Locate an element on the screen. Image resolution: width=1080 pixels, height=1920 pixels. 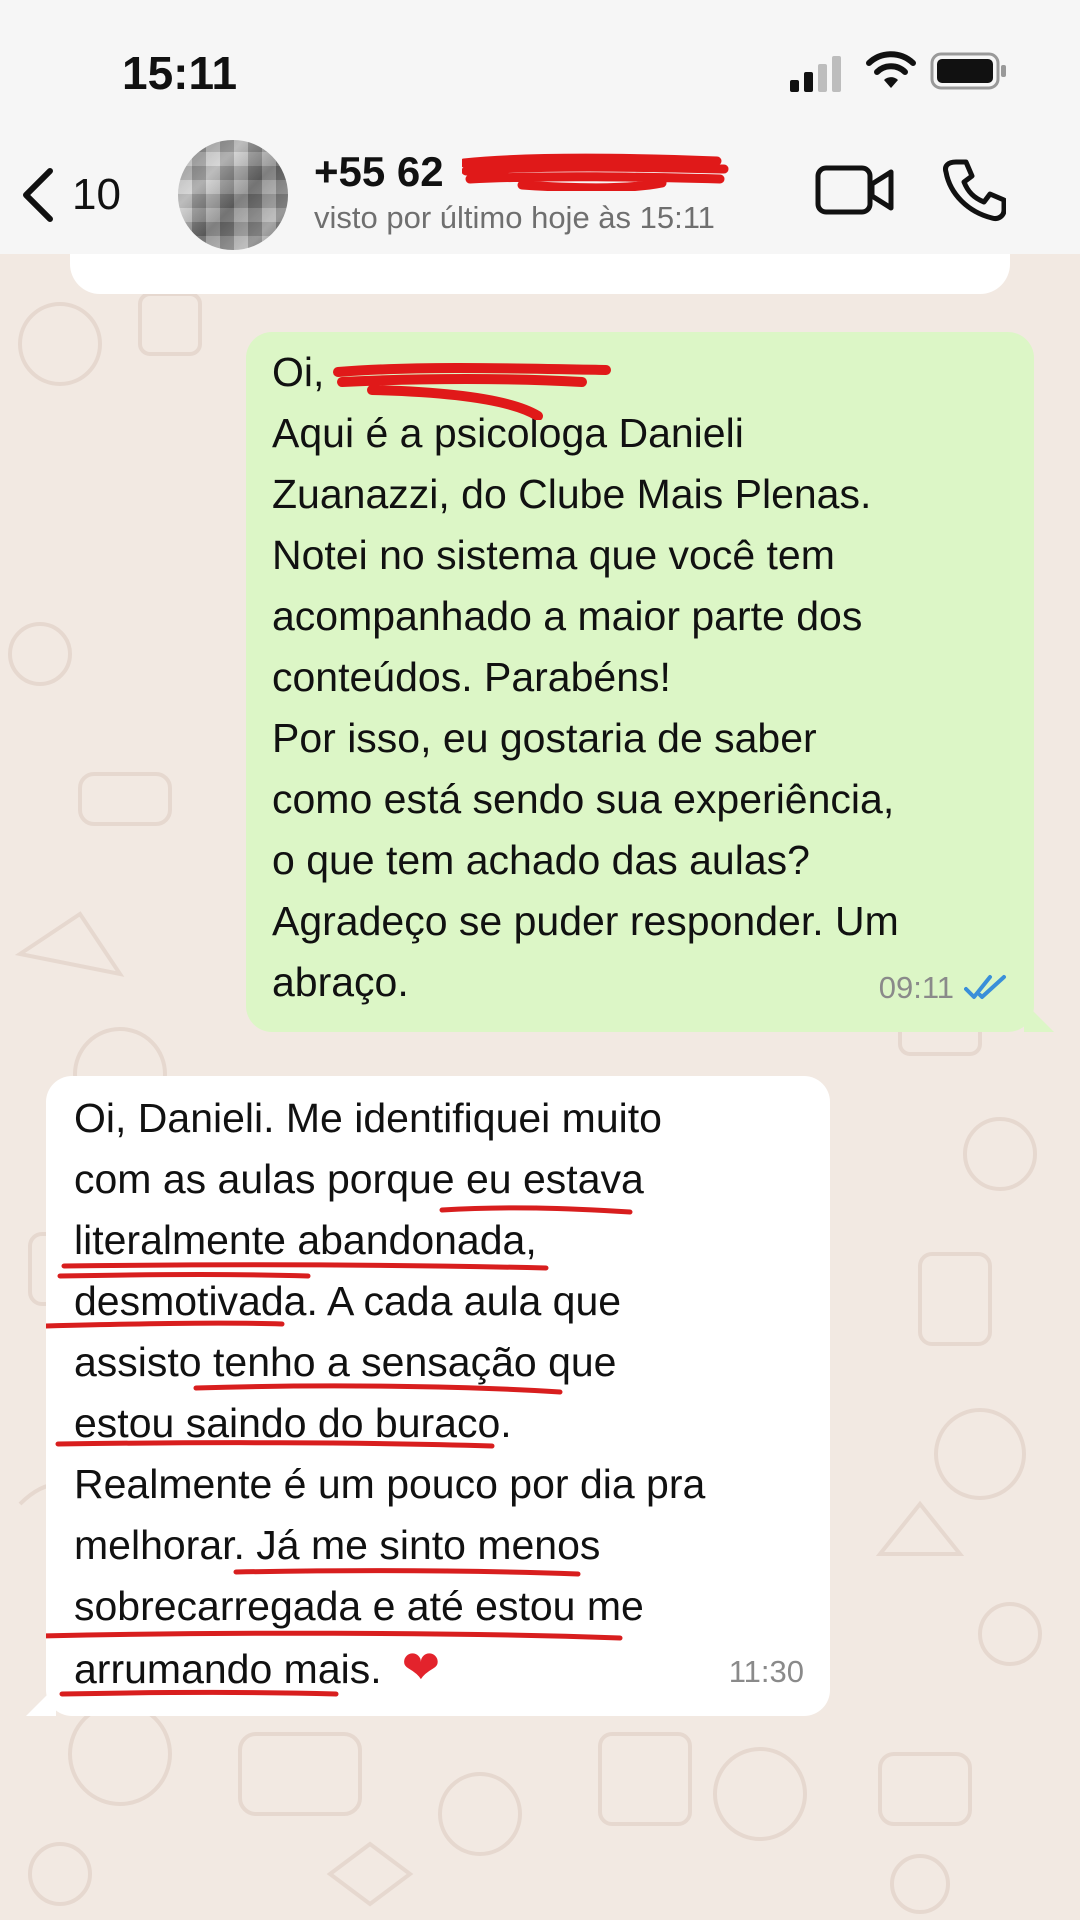
message-line-text: arrumando mais. is located at coordinates (228, 1669).